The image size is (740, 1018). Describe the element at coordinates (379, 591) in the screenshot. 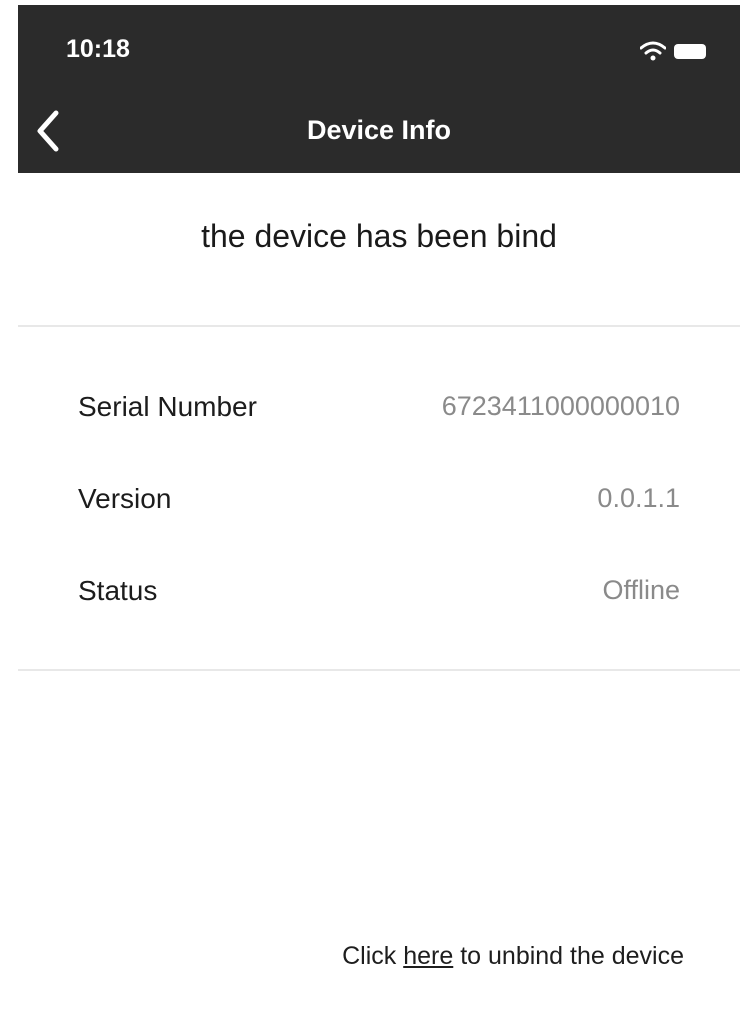

I see `status-row: Status Offline` at that location.